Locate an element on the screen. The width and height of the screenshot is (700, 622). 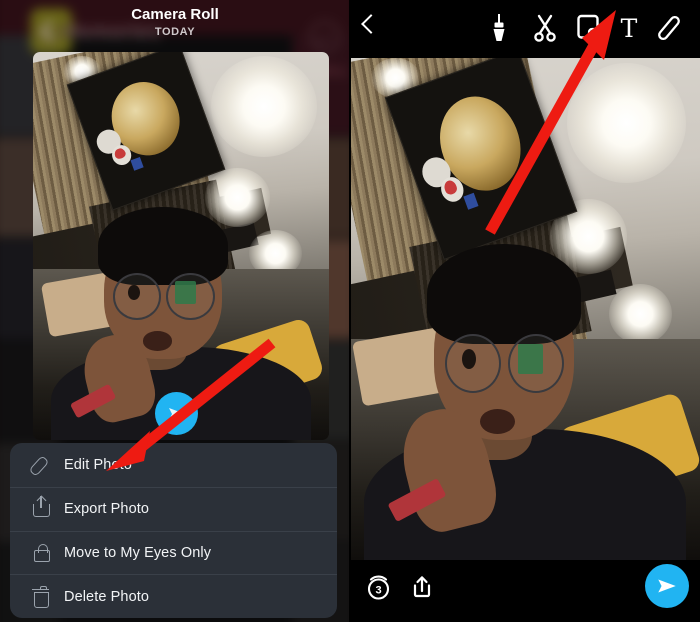
toolbar-background is located at coordinates (525, 29).